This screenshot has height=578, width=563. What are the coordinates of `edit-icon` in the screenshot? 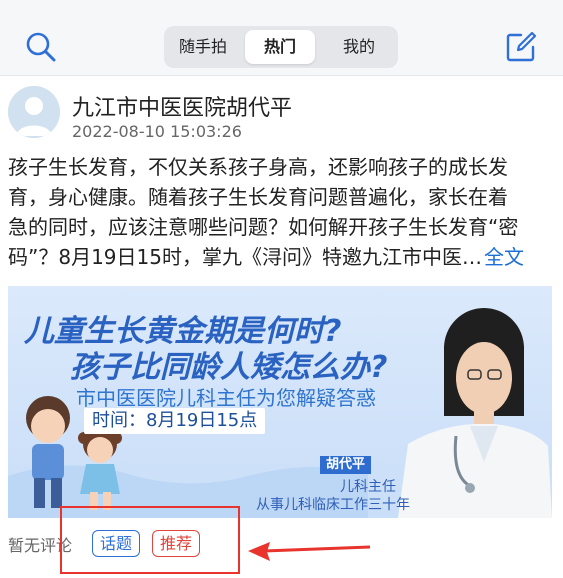 It's located at (521, 47).